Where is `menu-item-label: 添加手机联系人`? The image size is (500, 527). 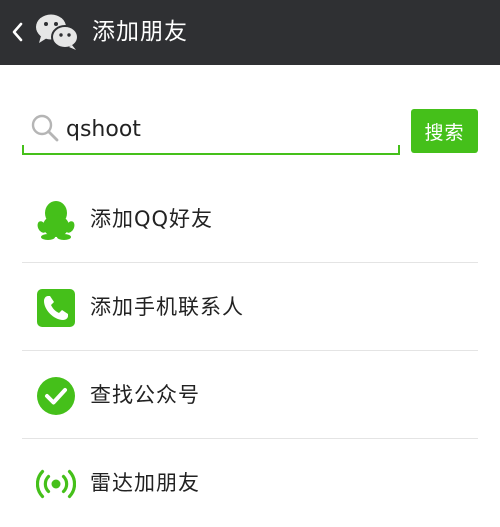 menu-item-label: 添加手机联系人 is located at coordinates (167, 307).